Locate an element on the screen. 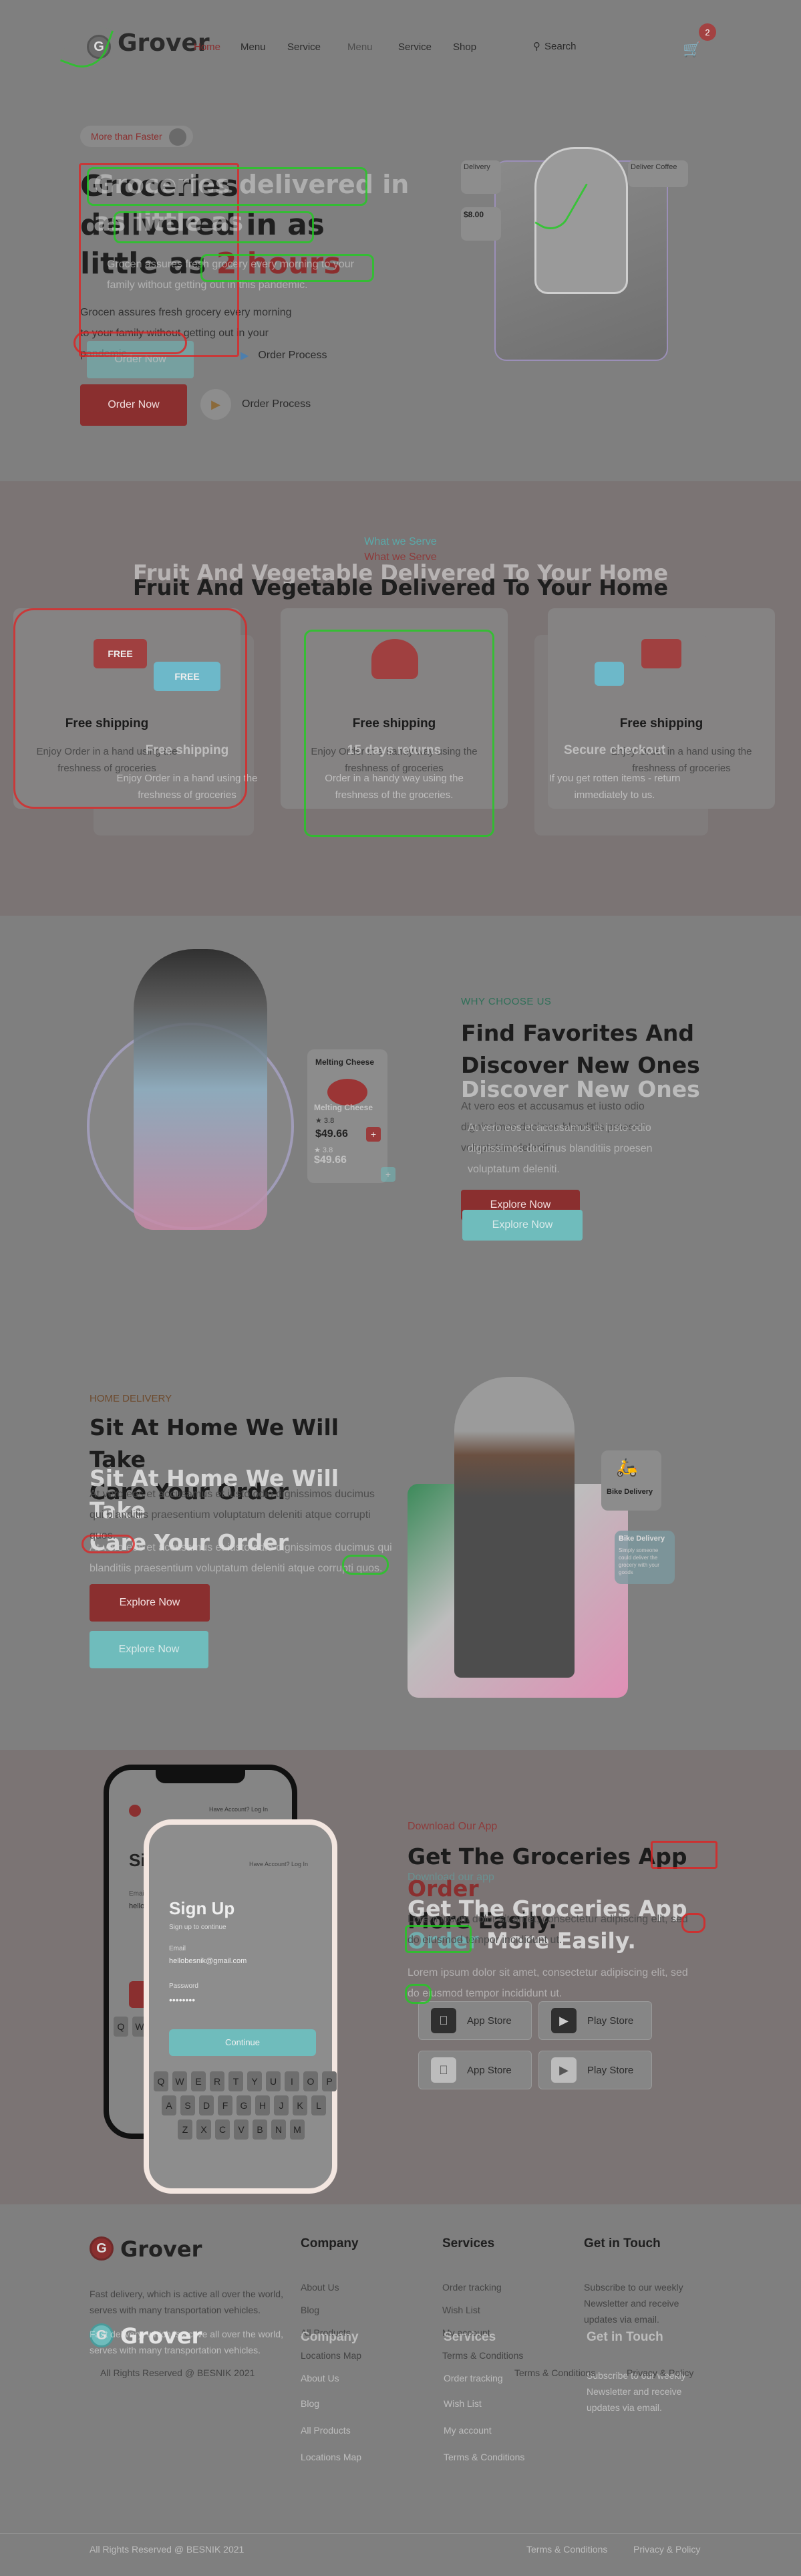  front-keyboard-row-2: ASDFGHJKL is located at coordinates (242, 2105).